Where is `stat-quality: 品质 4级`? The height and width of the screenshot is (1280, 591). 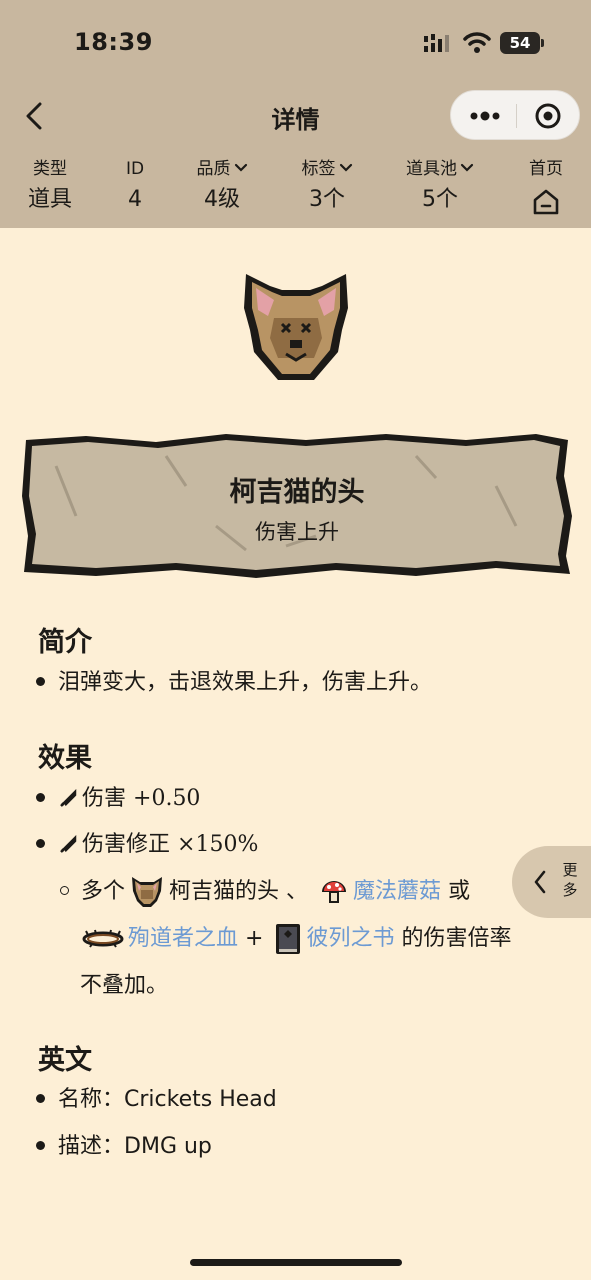
stat-quality: 品质 4级 is located at coordinates (222, 187).